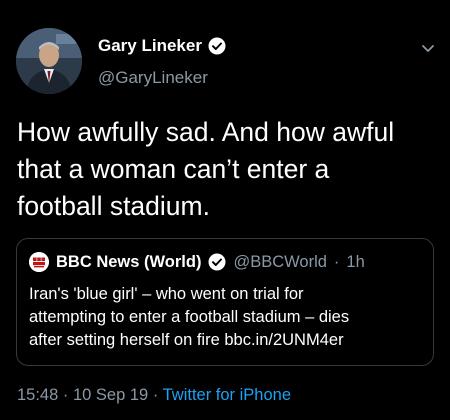 The image size is (450, 420). I want to click on tweet-source-link: Twitter for iPhone, so click(227, 395).